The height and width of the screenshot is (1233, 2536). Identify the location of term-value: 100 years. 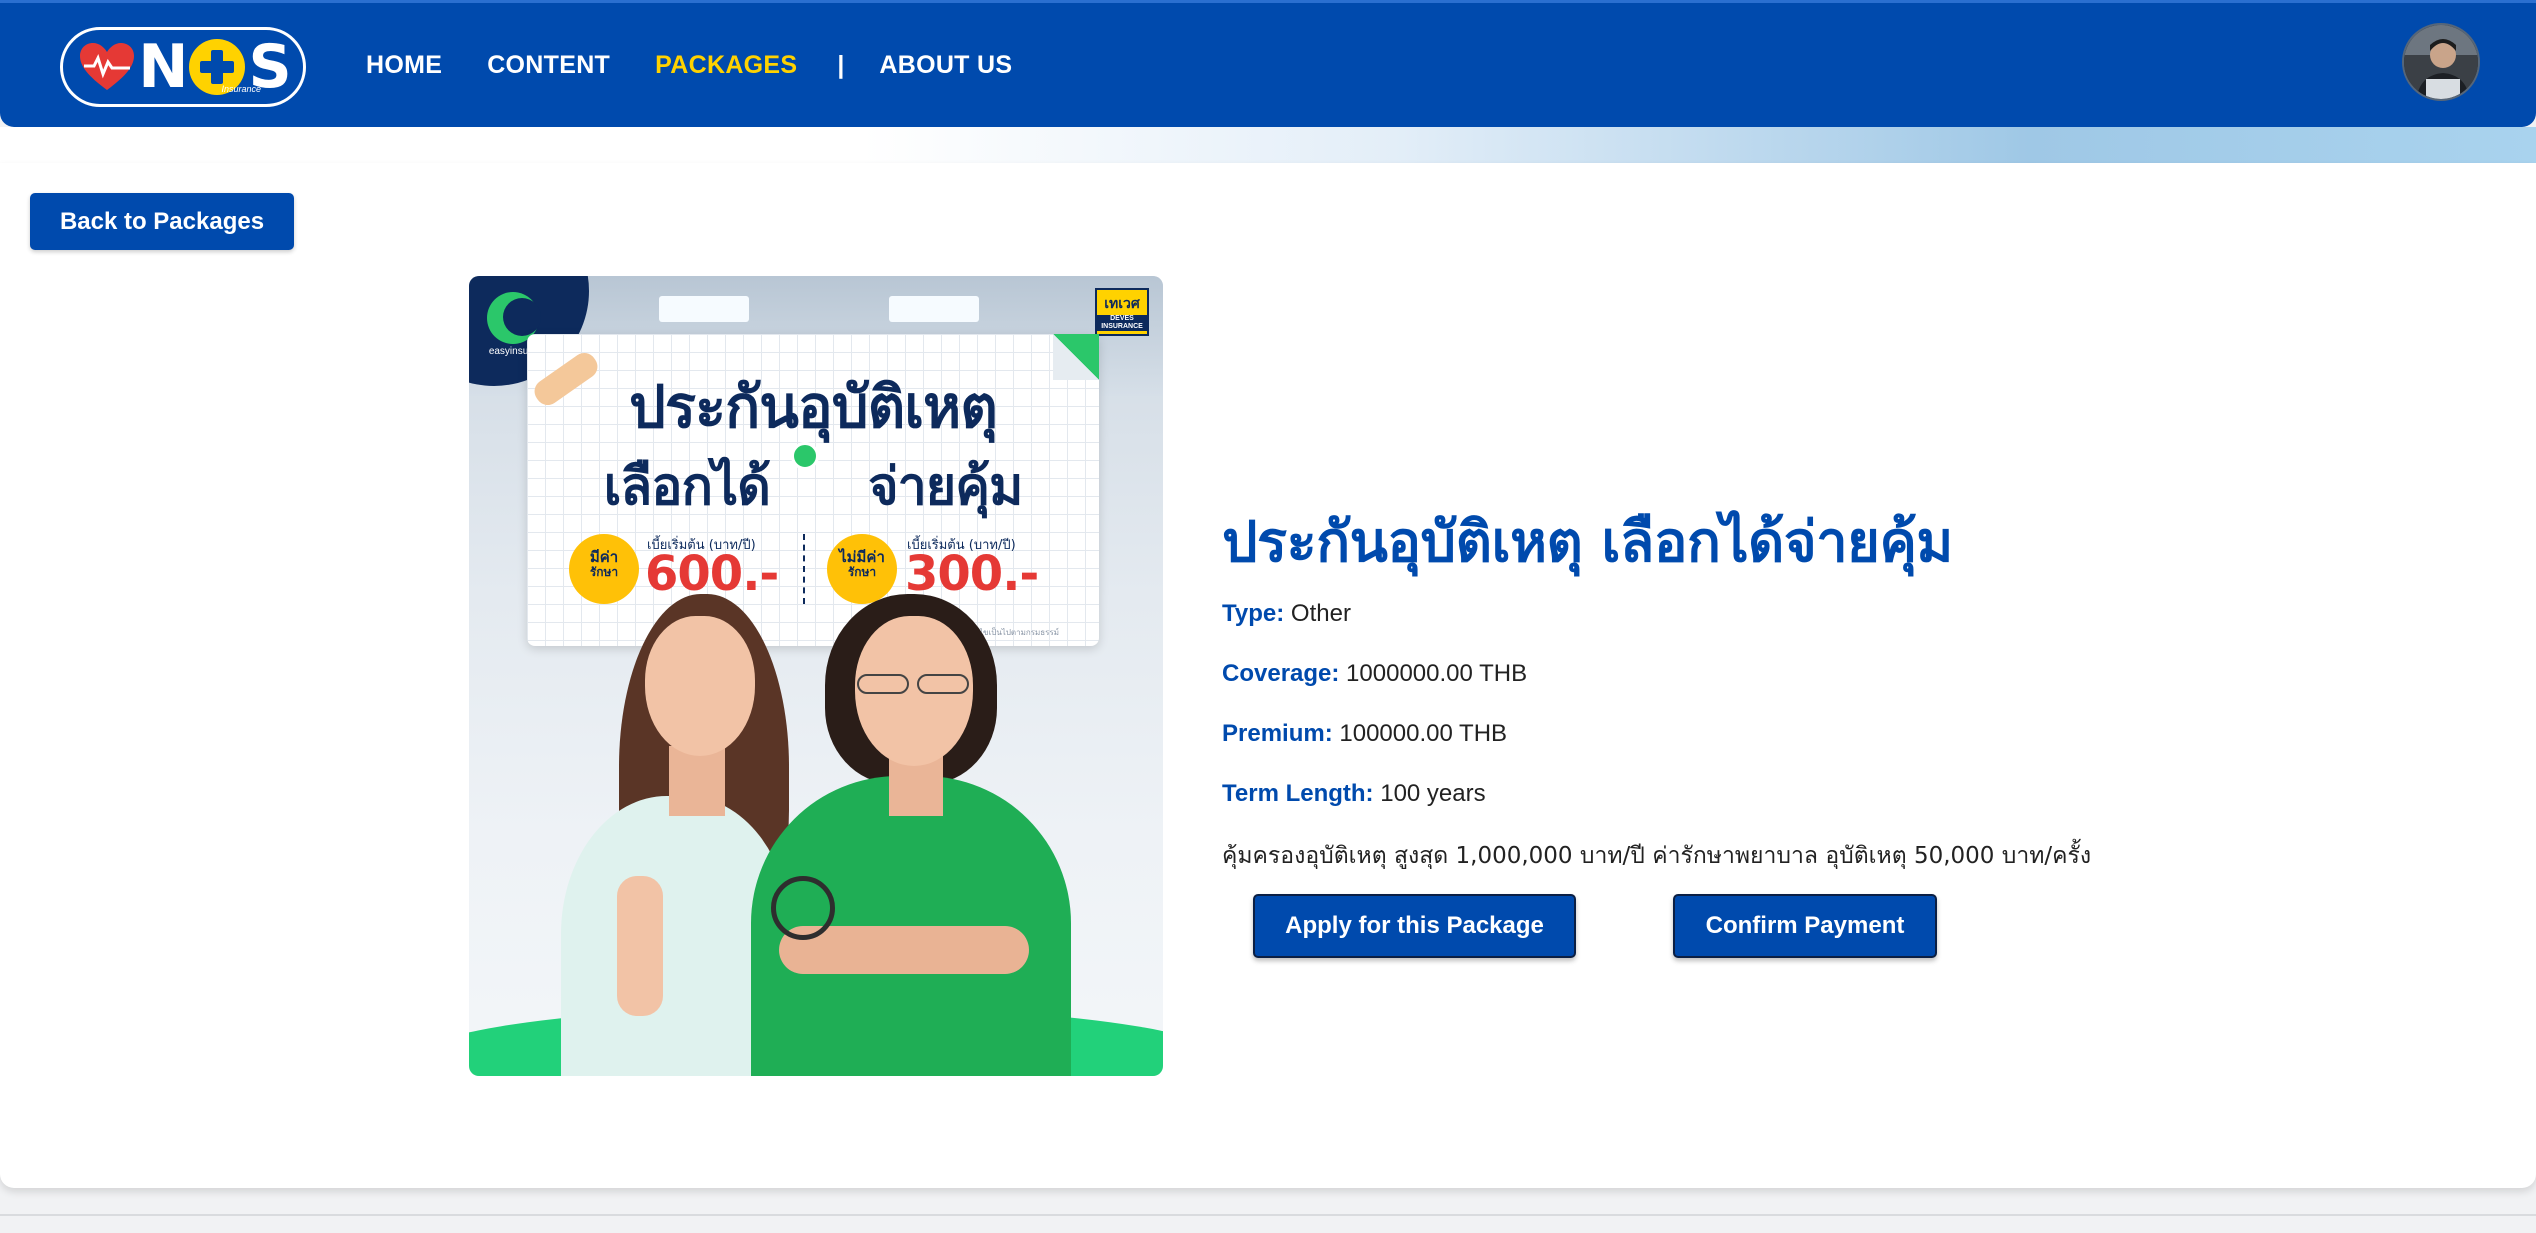
(1433, 793).